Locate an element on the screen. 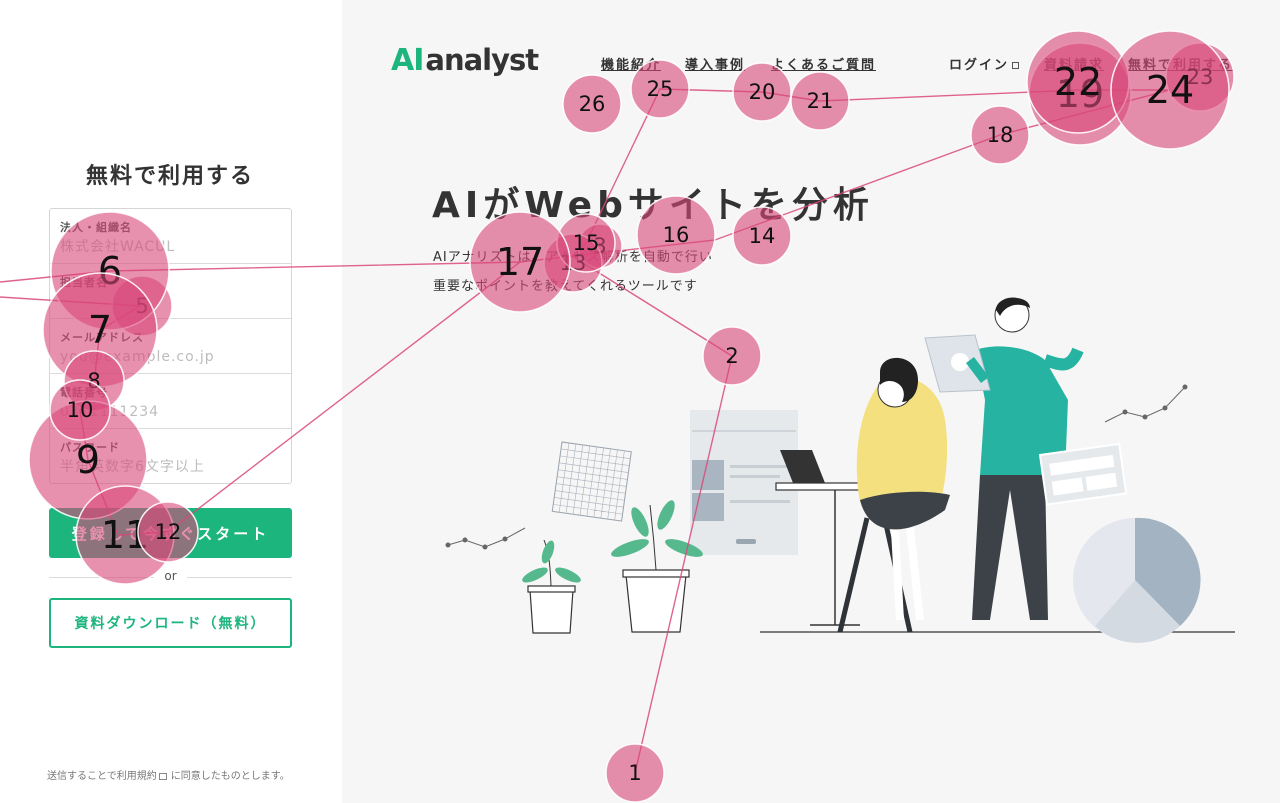 Image resolution: width=1280 pixels, height=803 pixels. terms-suffix: に同意したものとします。 is located at coordinates (230, 776).